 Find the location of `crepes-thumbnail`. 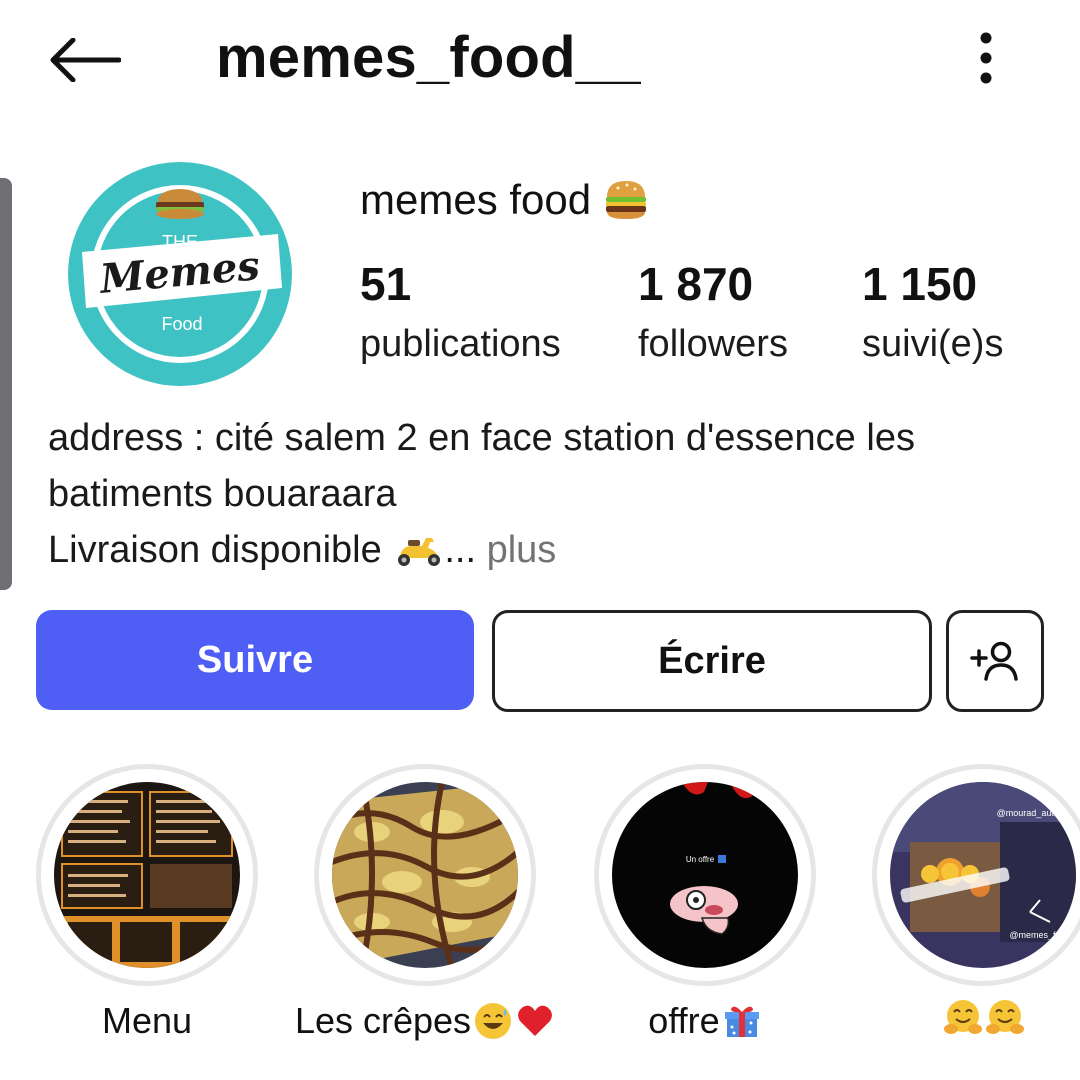

crepes-thumbnail is located at coordinates (425, 875).